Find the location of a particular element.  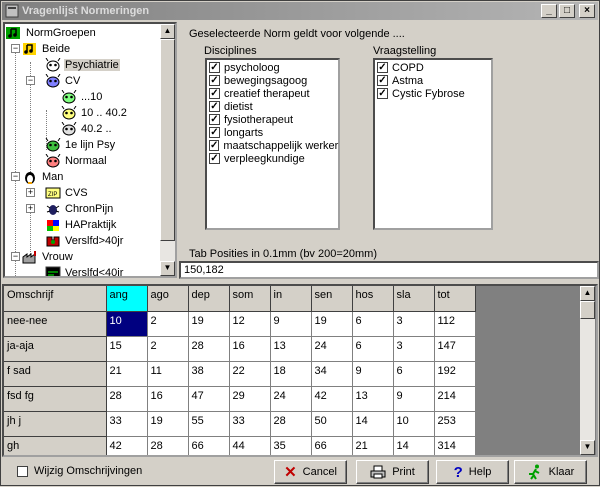

tree-item-cv-low: ...10 is located at coordinates (82, 97).